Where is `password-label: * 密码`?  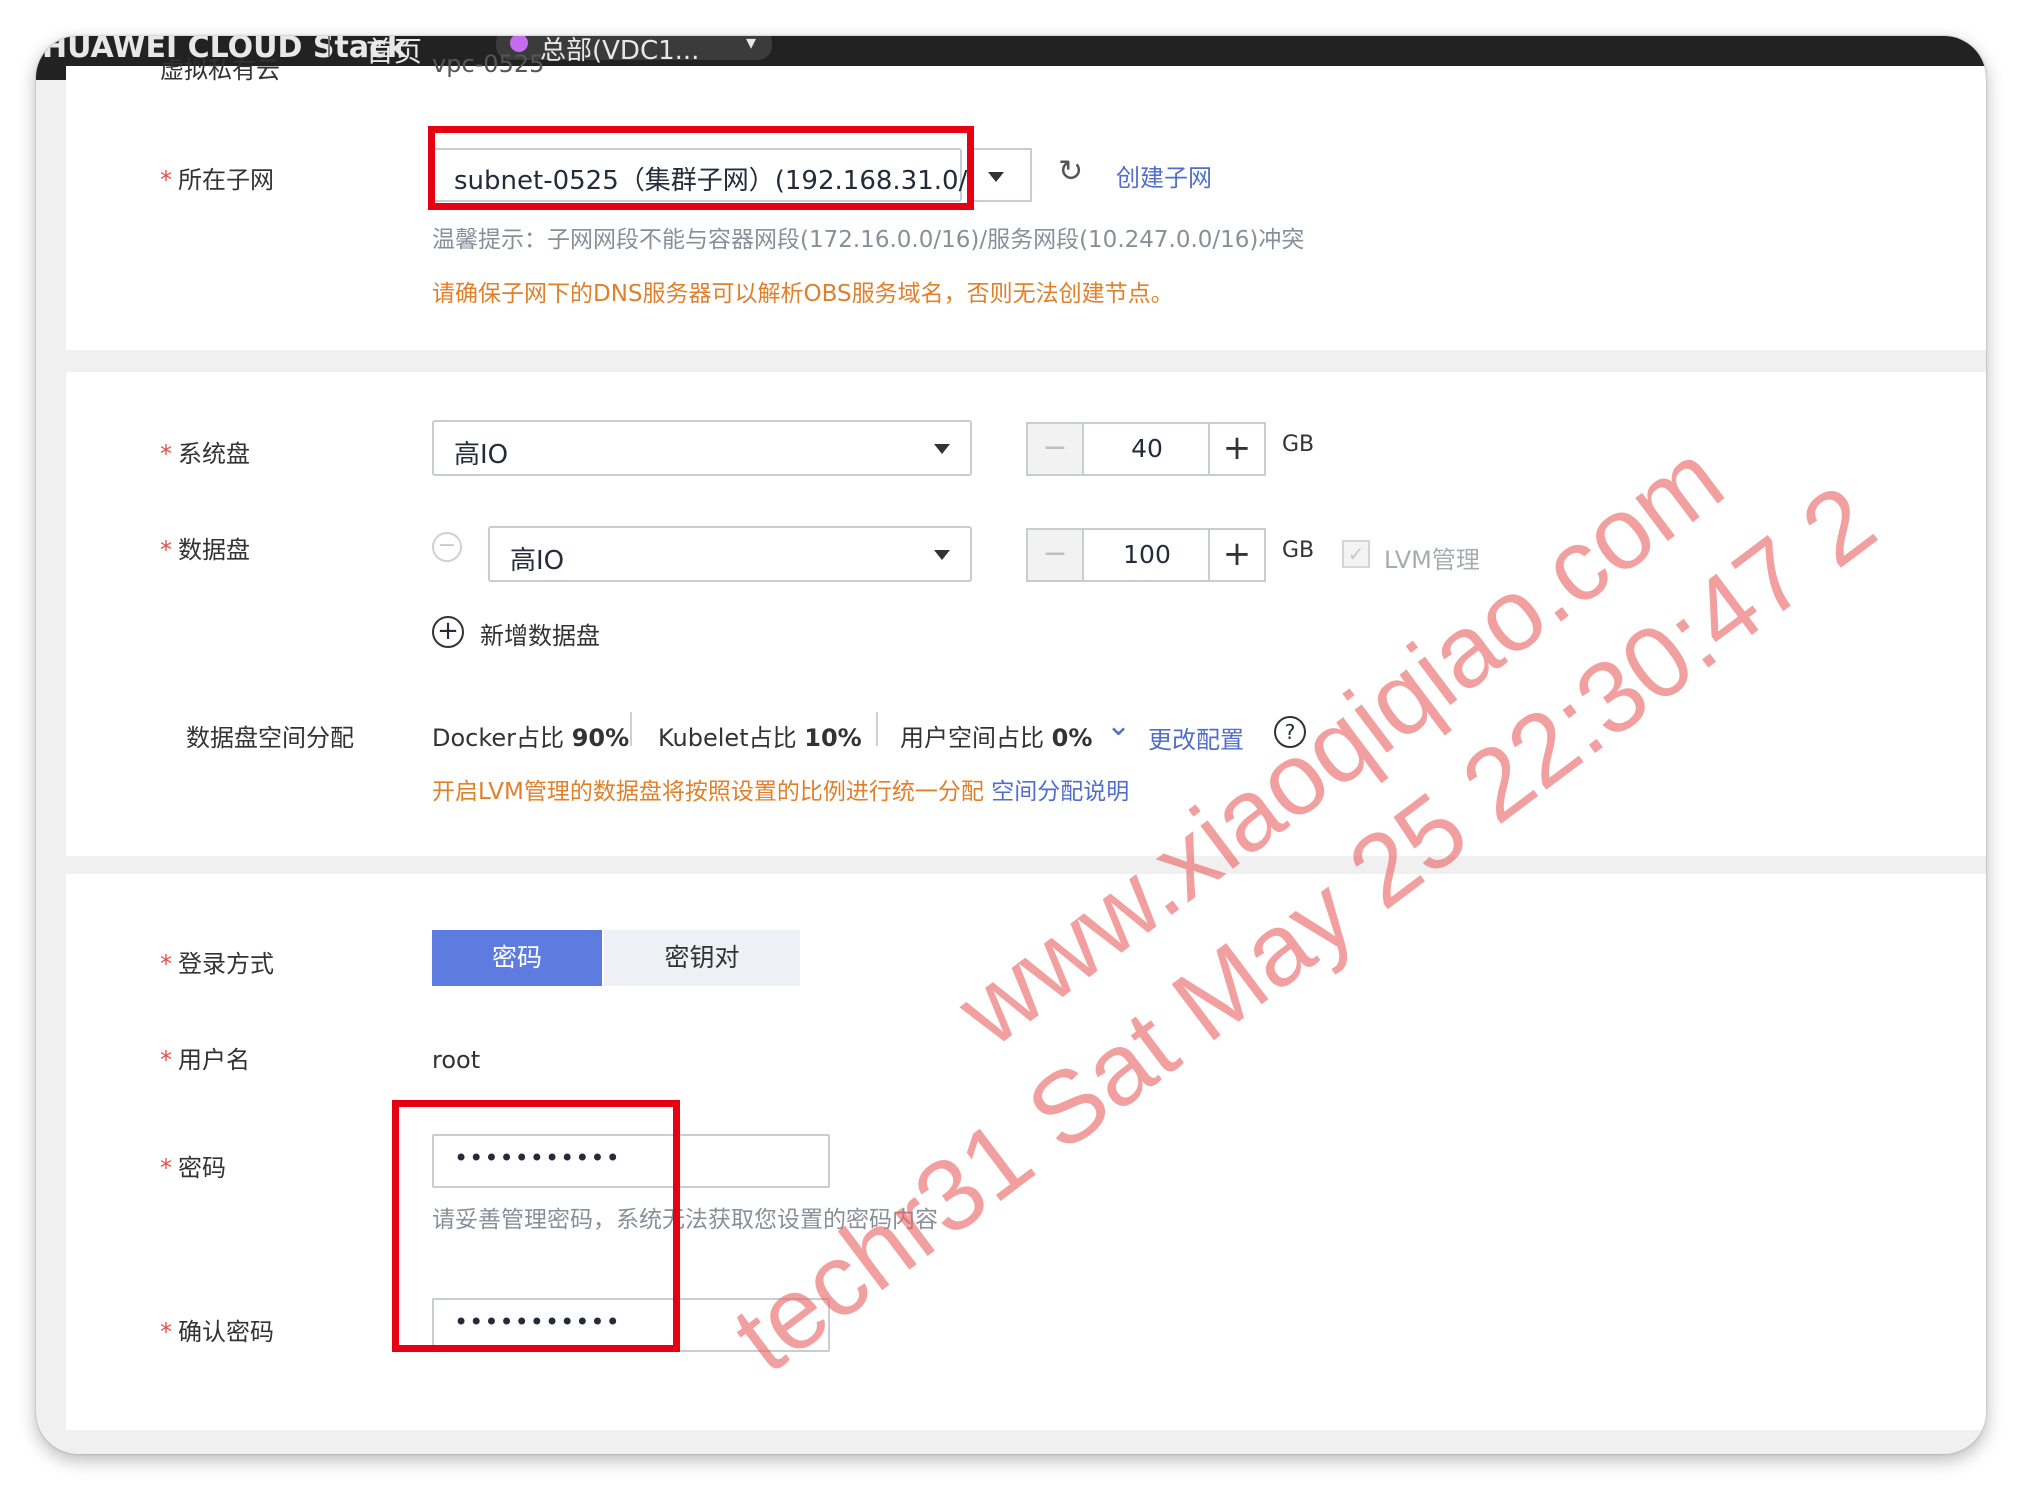
password-label: * 密码 is located at coordinates (193, 1168).